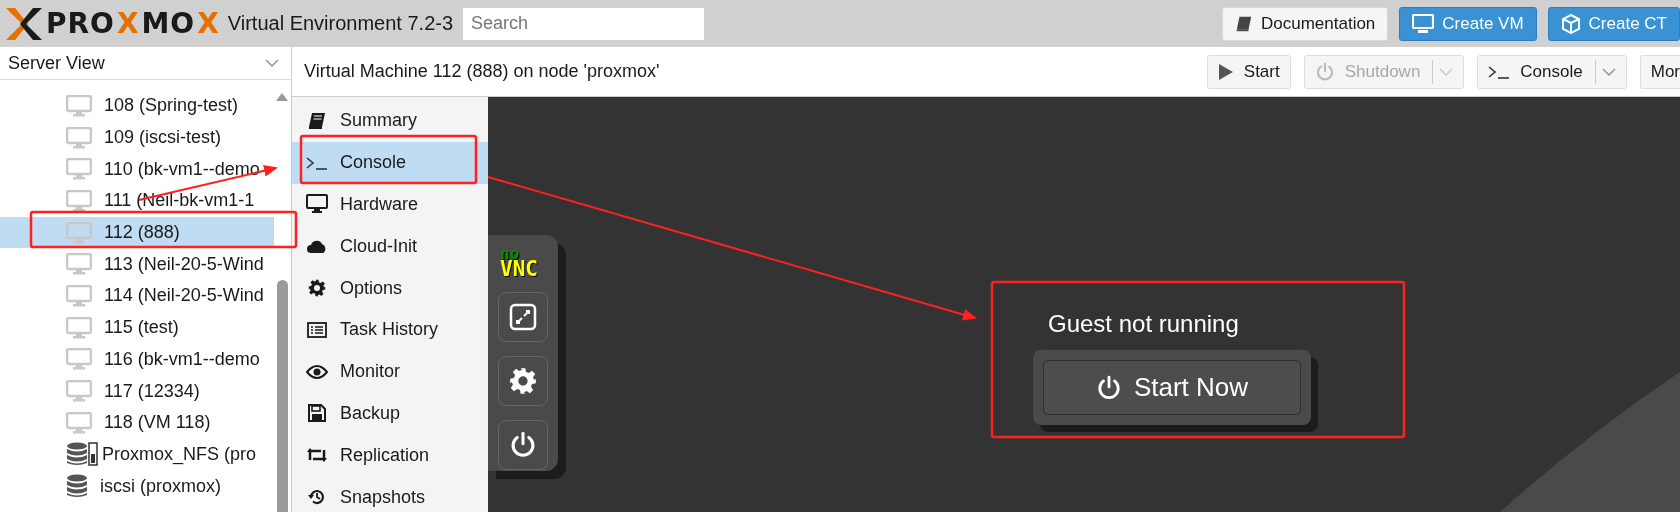 This screenshot has width=1680, height=512. I want to click on nav-item: Summary, so click(390, 121).